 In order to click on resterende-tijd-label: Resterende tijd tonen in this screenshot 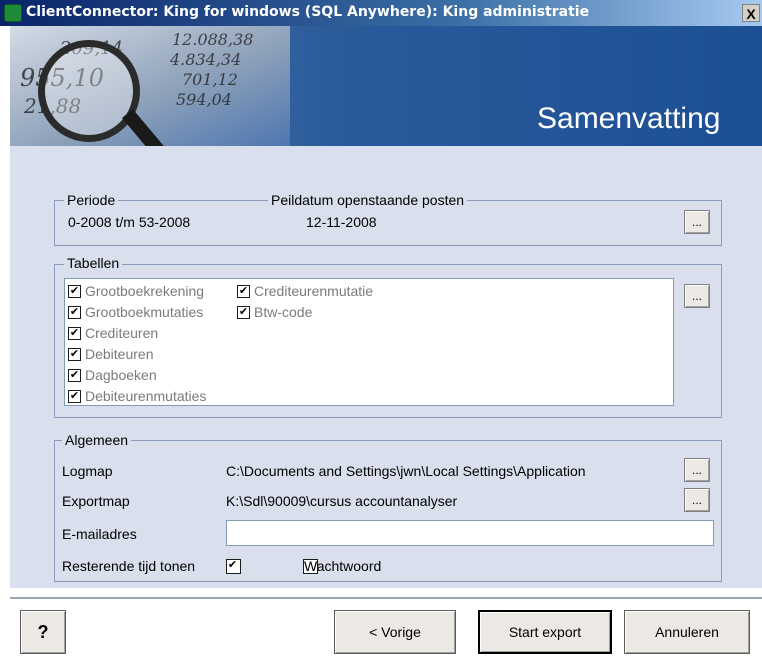, I will do `click(129, 566)`.